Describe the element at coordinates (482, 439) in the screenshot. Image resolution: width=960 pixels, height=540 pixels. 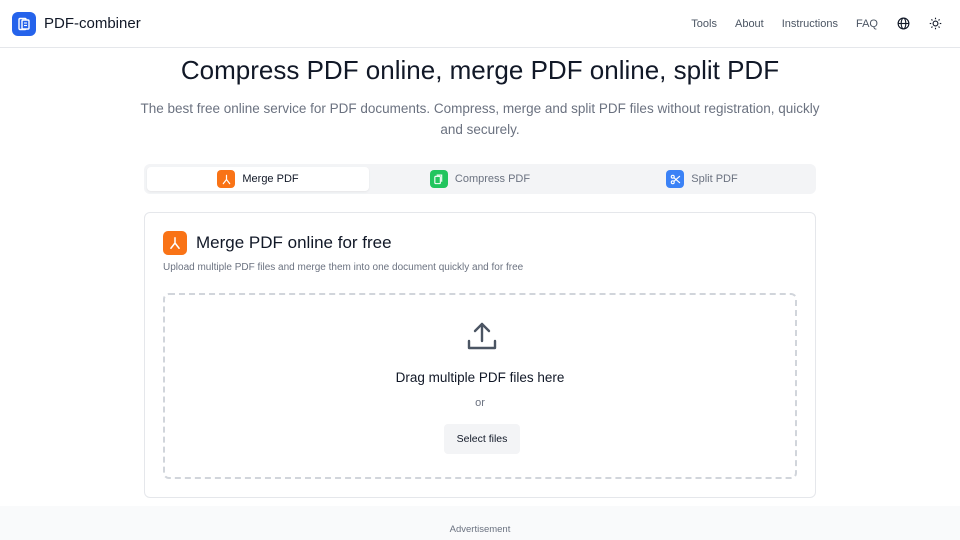
I see `select-files-button: Select files` at that location.